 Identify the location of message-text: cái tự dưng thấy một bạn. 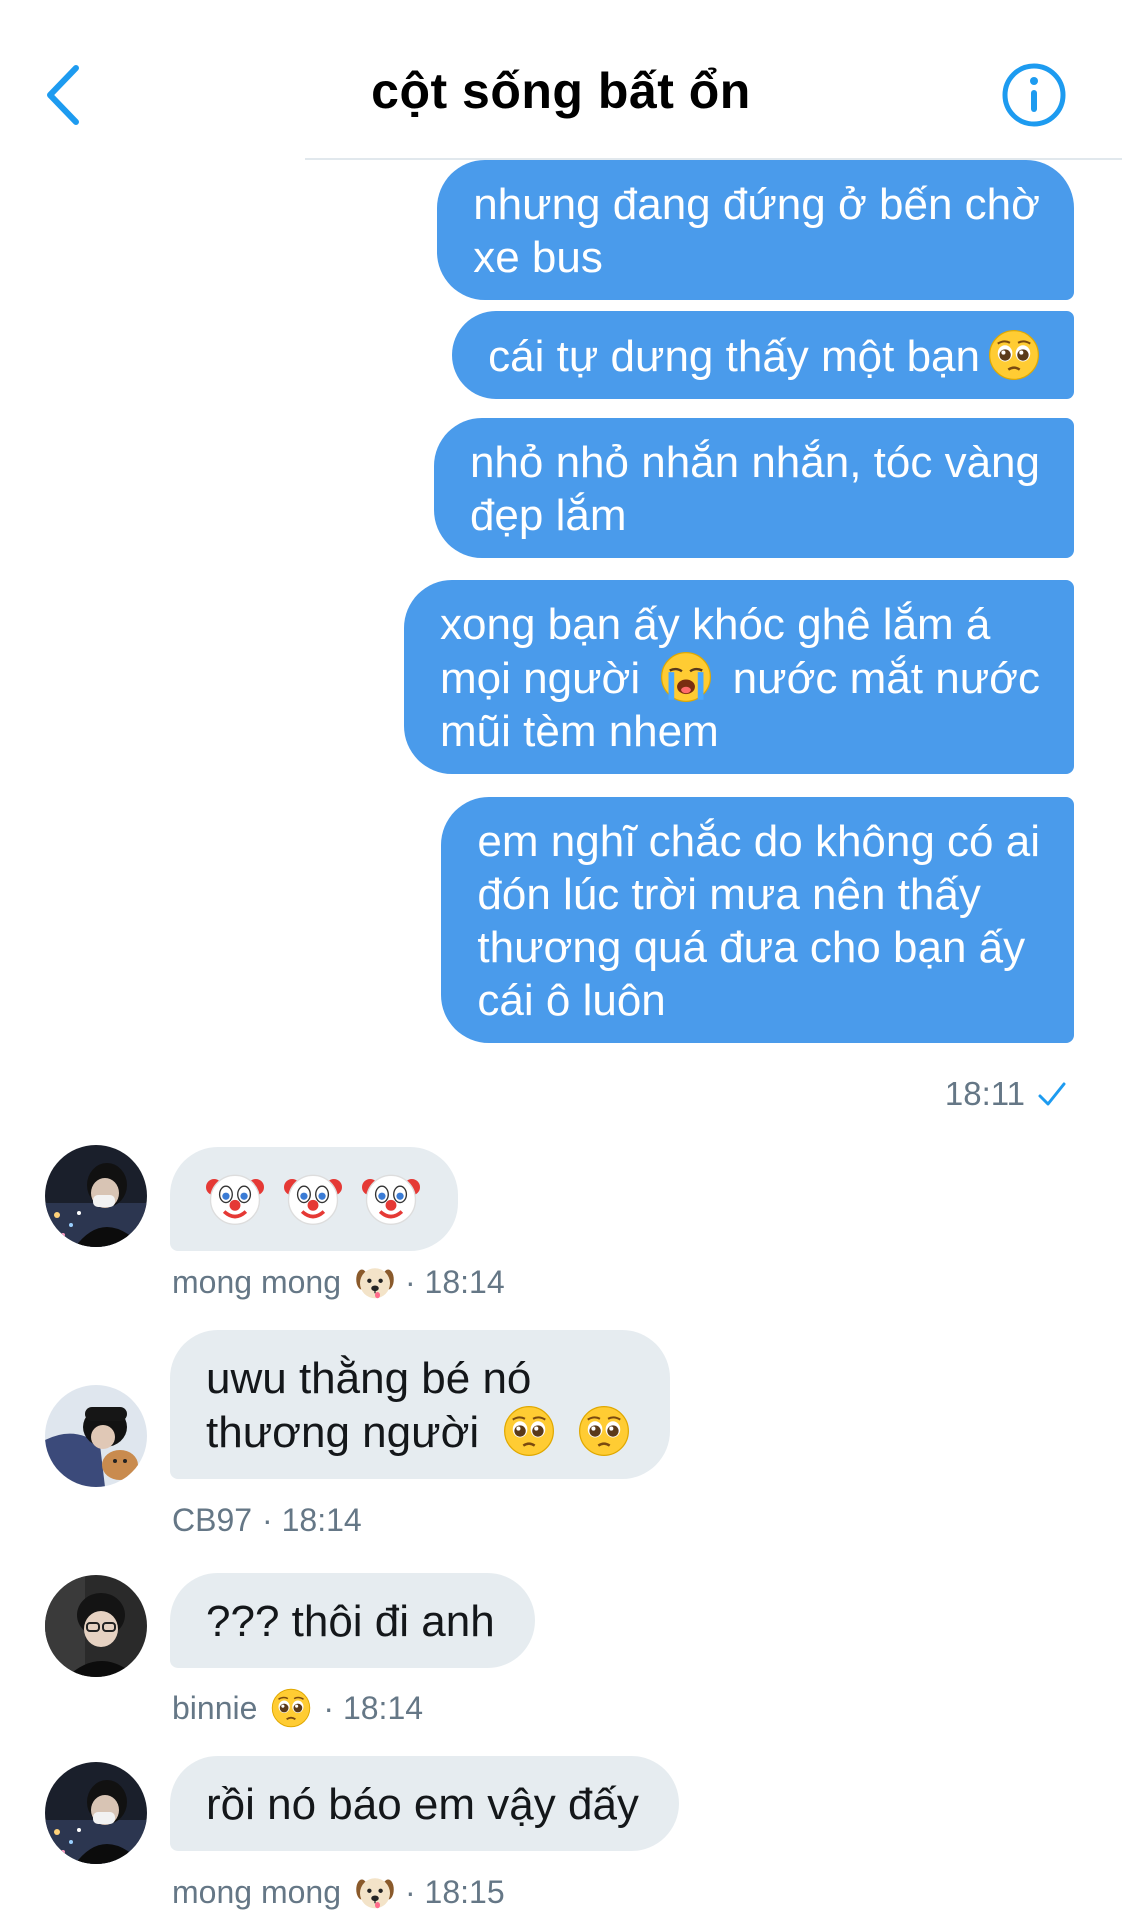
(734, 356).